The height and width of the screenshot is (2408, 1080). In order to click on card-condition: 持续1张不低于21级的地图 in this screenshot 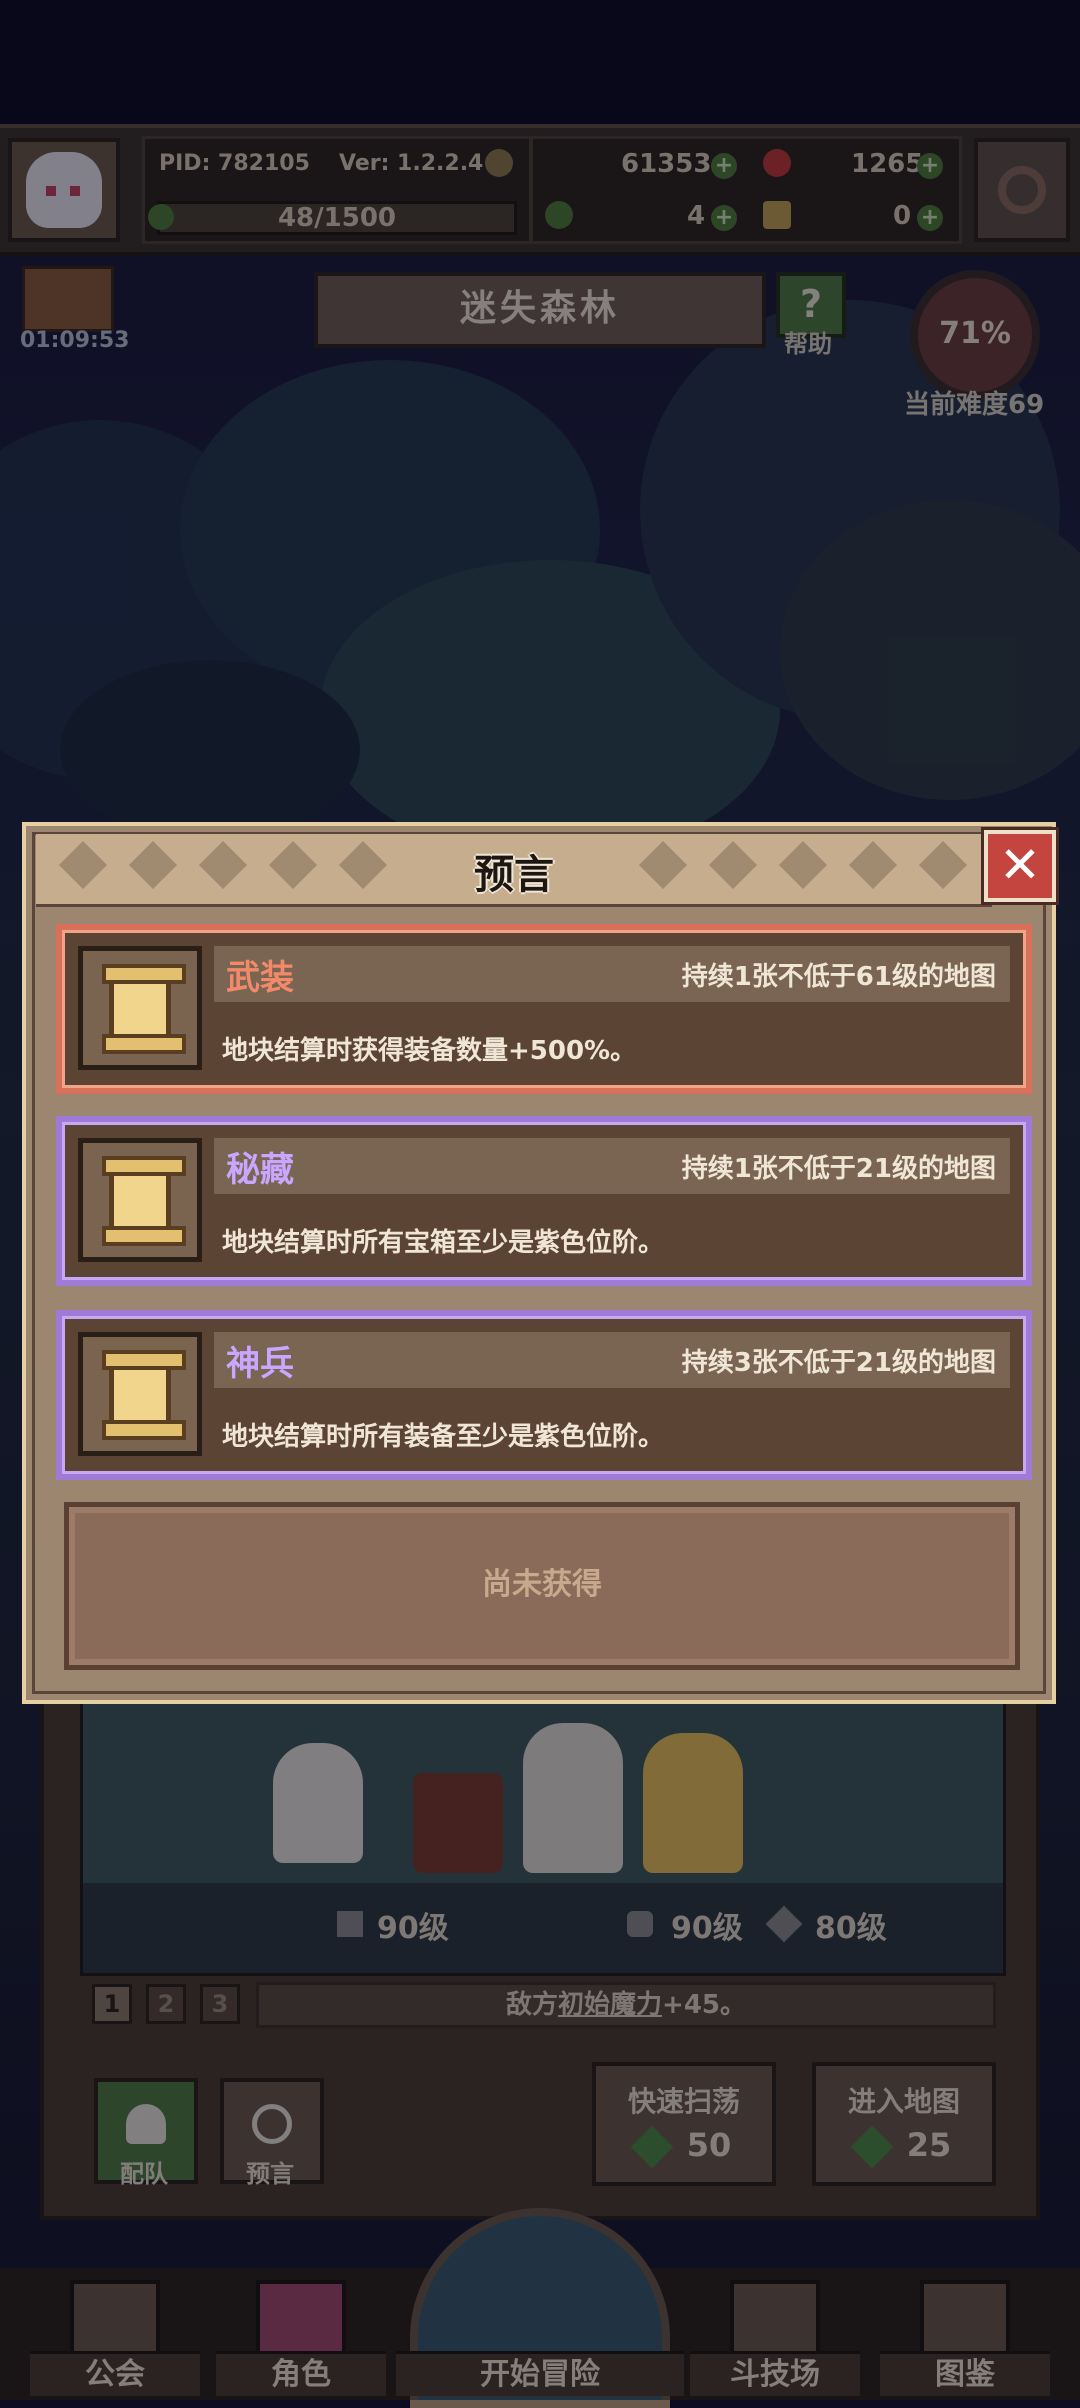, I will do `click(838, 1169)`.